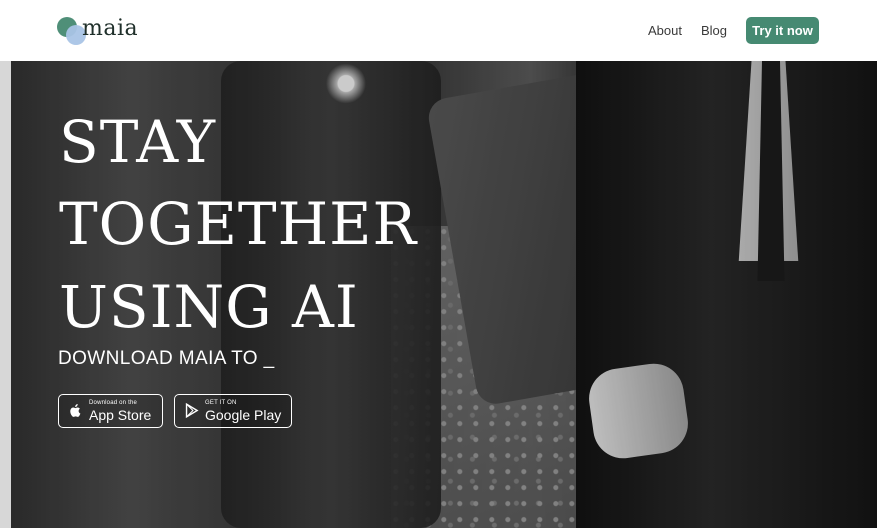 Image resolution: width=877 pixels, height=528 pixels. What do you see at coordinates (192, 410) in the screenshot?
I see `google-play-icon` at bounding box center [192, 410].